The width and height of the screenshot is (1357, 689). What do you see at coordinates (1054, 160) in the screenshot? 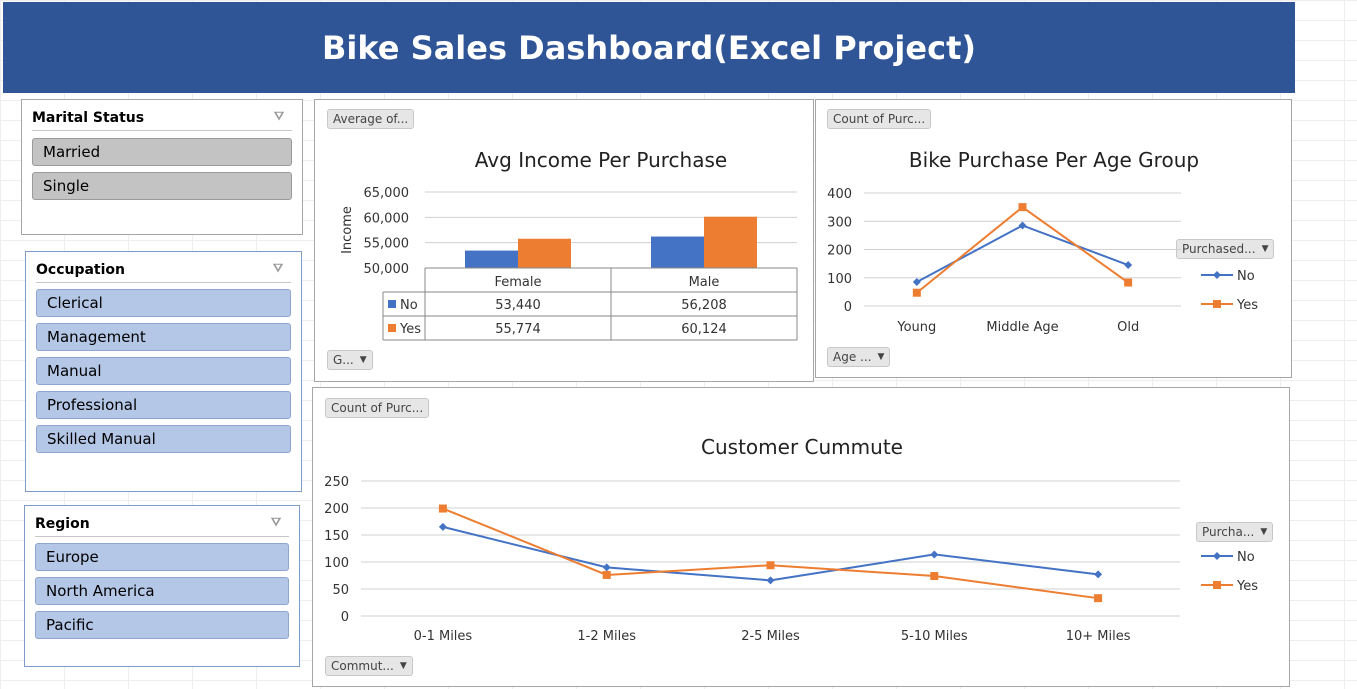
I see `chart-title: Bike Purchase Per Age Group` at bounding box center [1054, 160].